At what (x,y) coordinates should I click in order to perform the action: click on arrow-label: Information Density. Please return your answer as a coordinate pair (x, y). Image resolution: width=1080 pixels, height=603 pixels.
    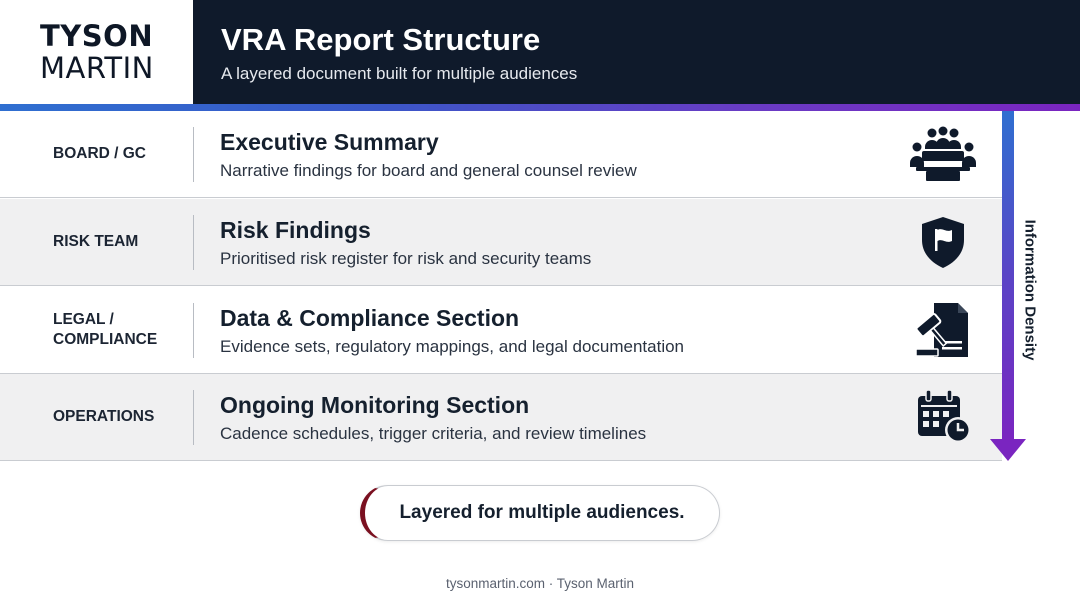
    Looking at the image, I should click on (1030, 290).